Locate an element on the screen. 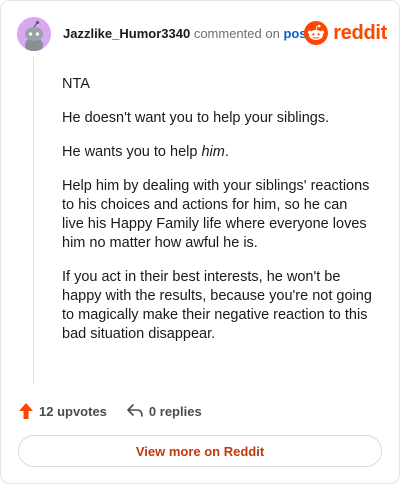 The image size is (400, 484). reddit-brand: reddit is located at coordinates (345, 33).